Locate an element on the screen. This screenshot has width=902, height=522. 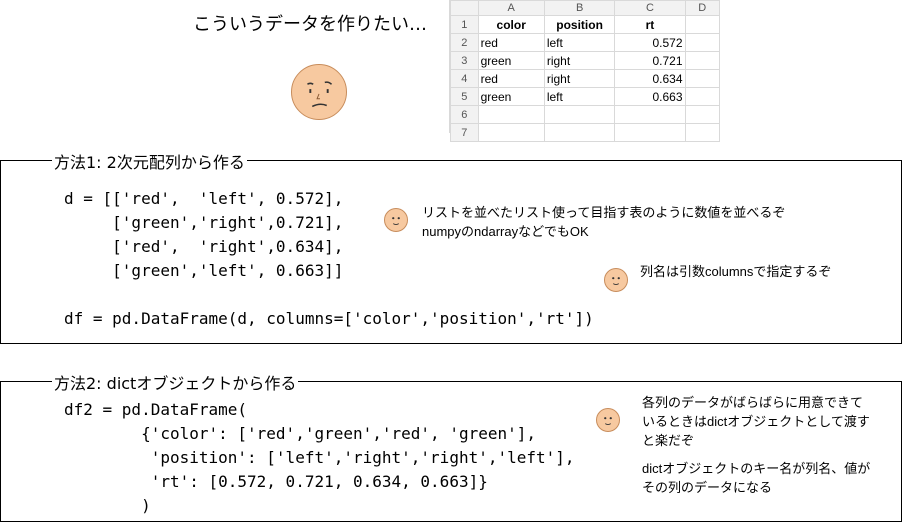
header-cell-color: color is located at coordinates (511, 24).